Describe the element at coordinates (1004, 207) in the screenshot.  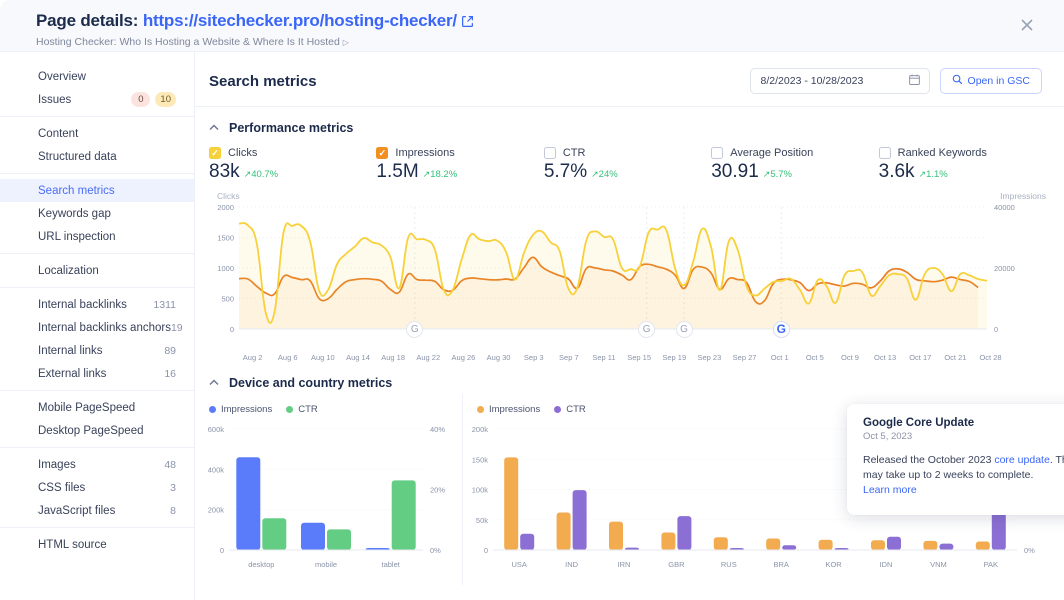
I see `svg-text: 40000` at that location.